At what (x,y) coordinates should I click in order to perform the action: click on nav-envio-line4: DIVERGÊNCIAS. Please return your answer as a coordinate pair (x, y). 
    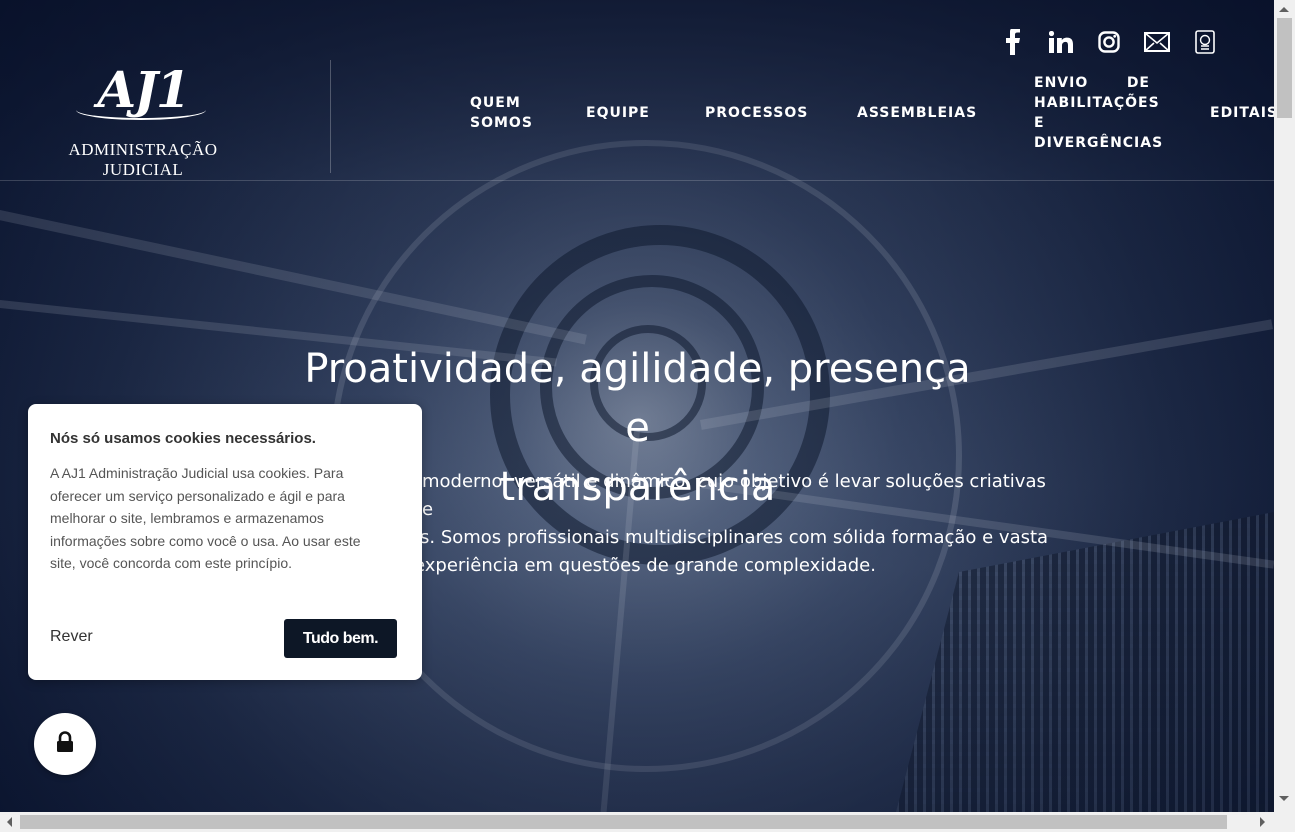
    Looking at the image, I should click on (1099, 143).